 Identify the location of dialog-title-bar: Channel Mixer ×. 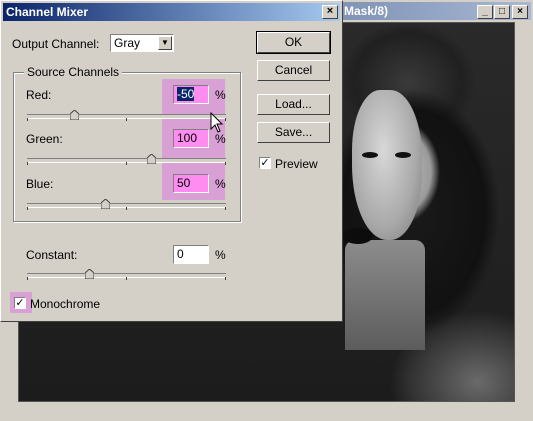
(171, 12).